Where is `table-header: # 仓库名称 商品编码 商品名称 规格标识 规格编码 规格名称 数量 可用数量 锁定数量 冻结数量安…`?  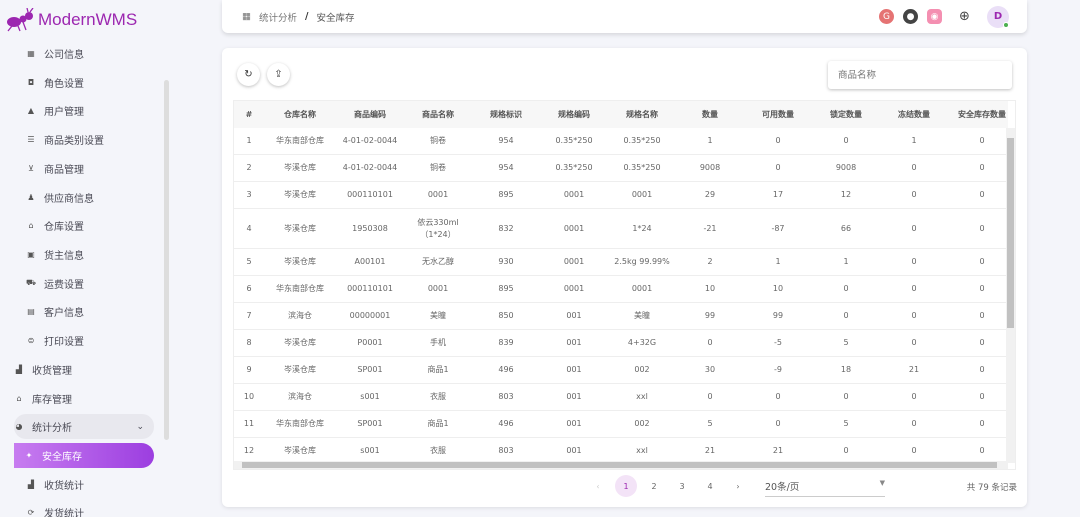 table-header: # 仓库名称 商品编码 商品名称 规格标识 规格编码 规格名称 数量 可用数量 锁定数量 冻结数量安… is located at coordinates (621, 114).